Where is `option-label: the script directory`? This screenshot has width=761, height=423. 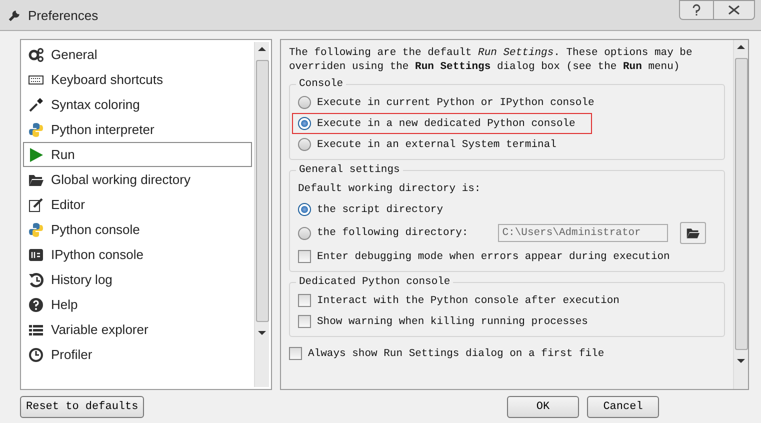 option-label: the script directory is located at coordinates (380, 210).